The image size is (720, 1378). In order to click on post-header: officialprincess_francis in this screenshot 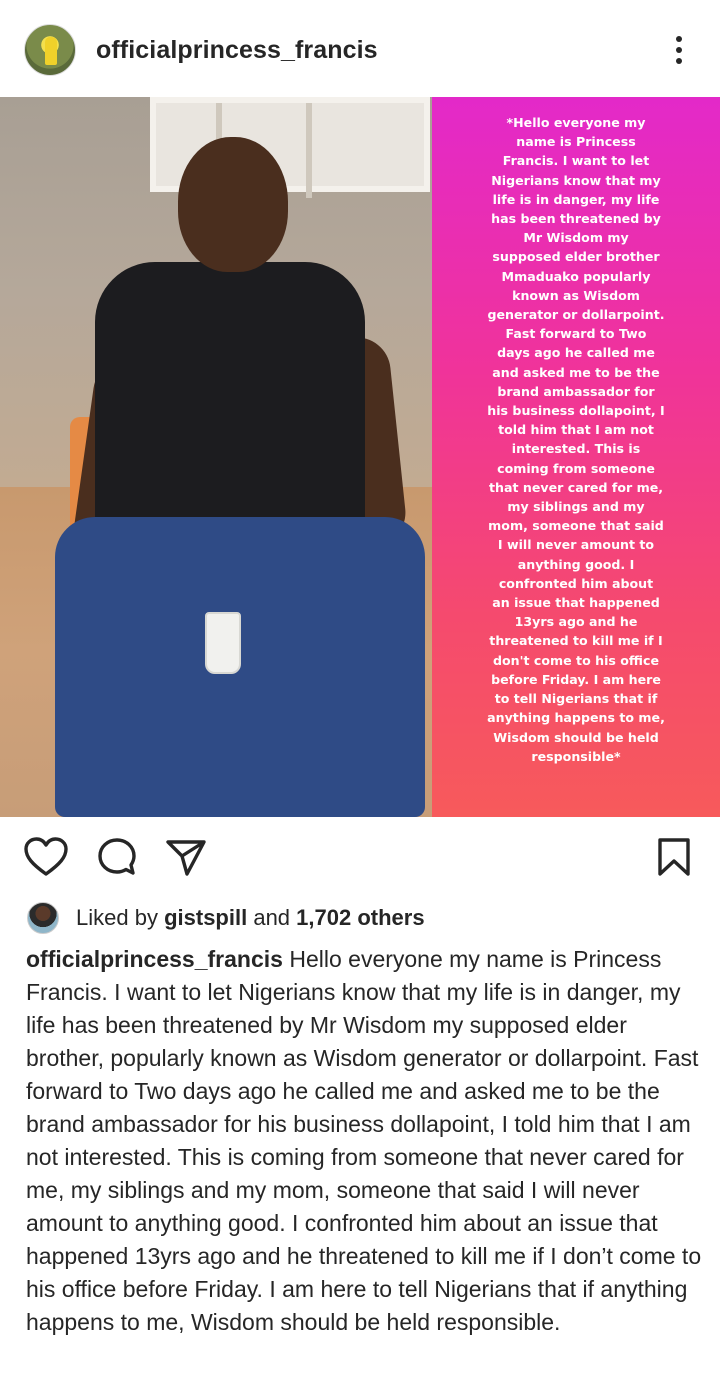, I will do `click(360, 48)`.